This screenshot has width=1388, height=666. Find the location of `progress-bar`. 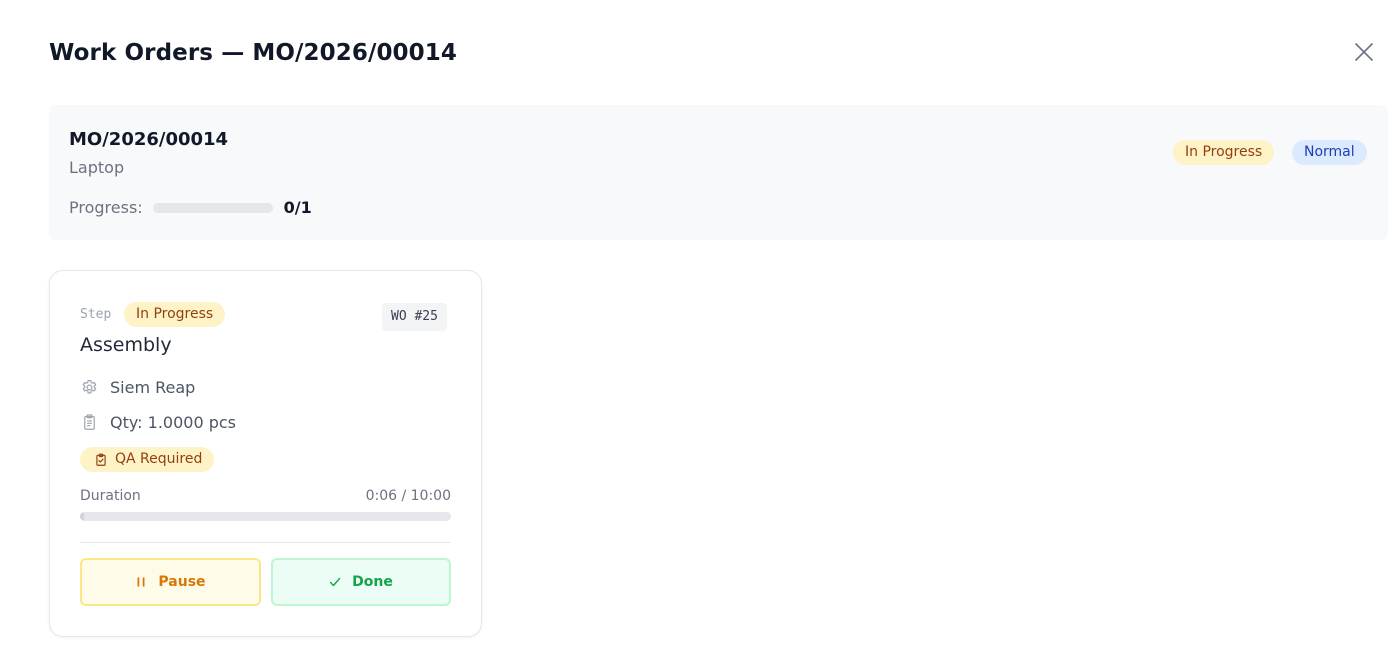

progress-bar is located at coordinates (212, 207).